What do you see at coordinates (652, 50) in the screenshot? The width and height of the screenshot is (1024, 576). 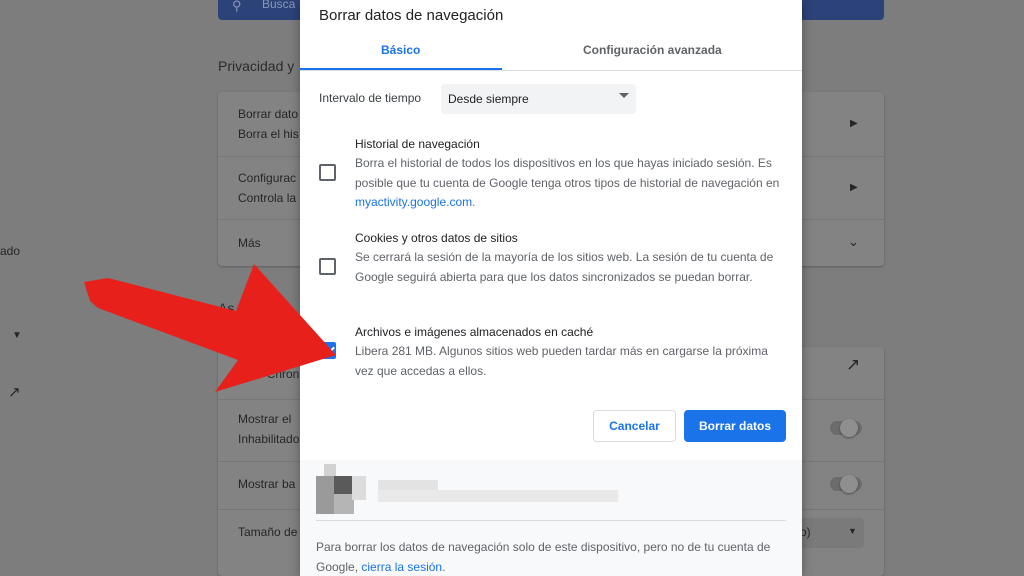 I see `tab-advanced: Configuración avanzada` at bounding box center [652, 50].